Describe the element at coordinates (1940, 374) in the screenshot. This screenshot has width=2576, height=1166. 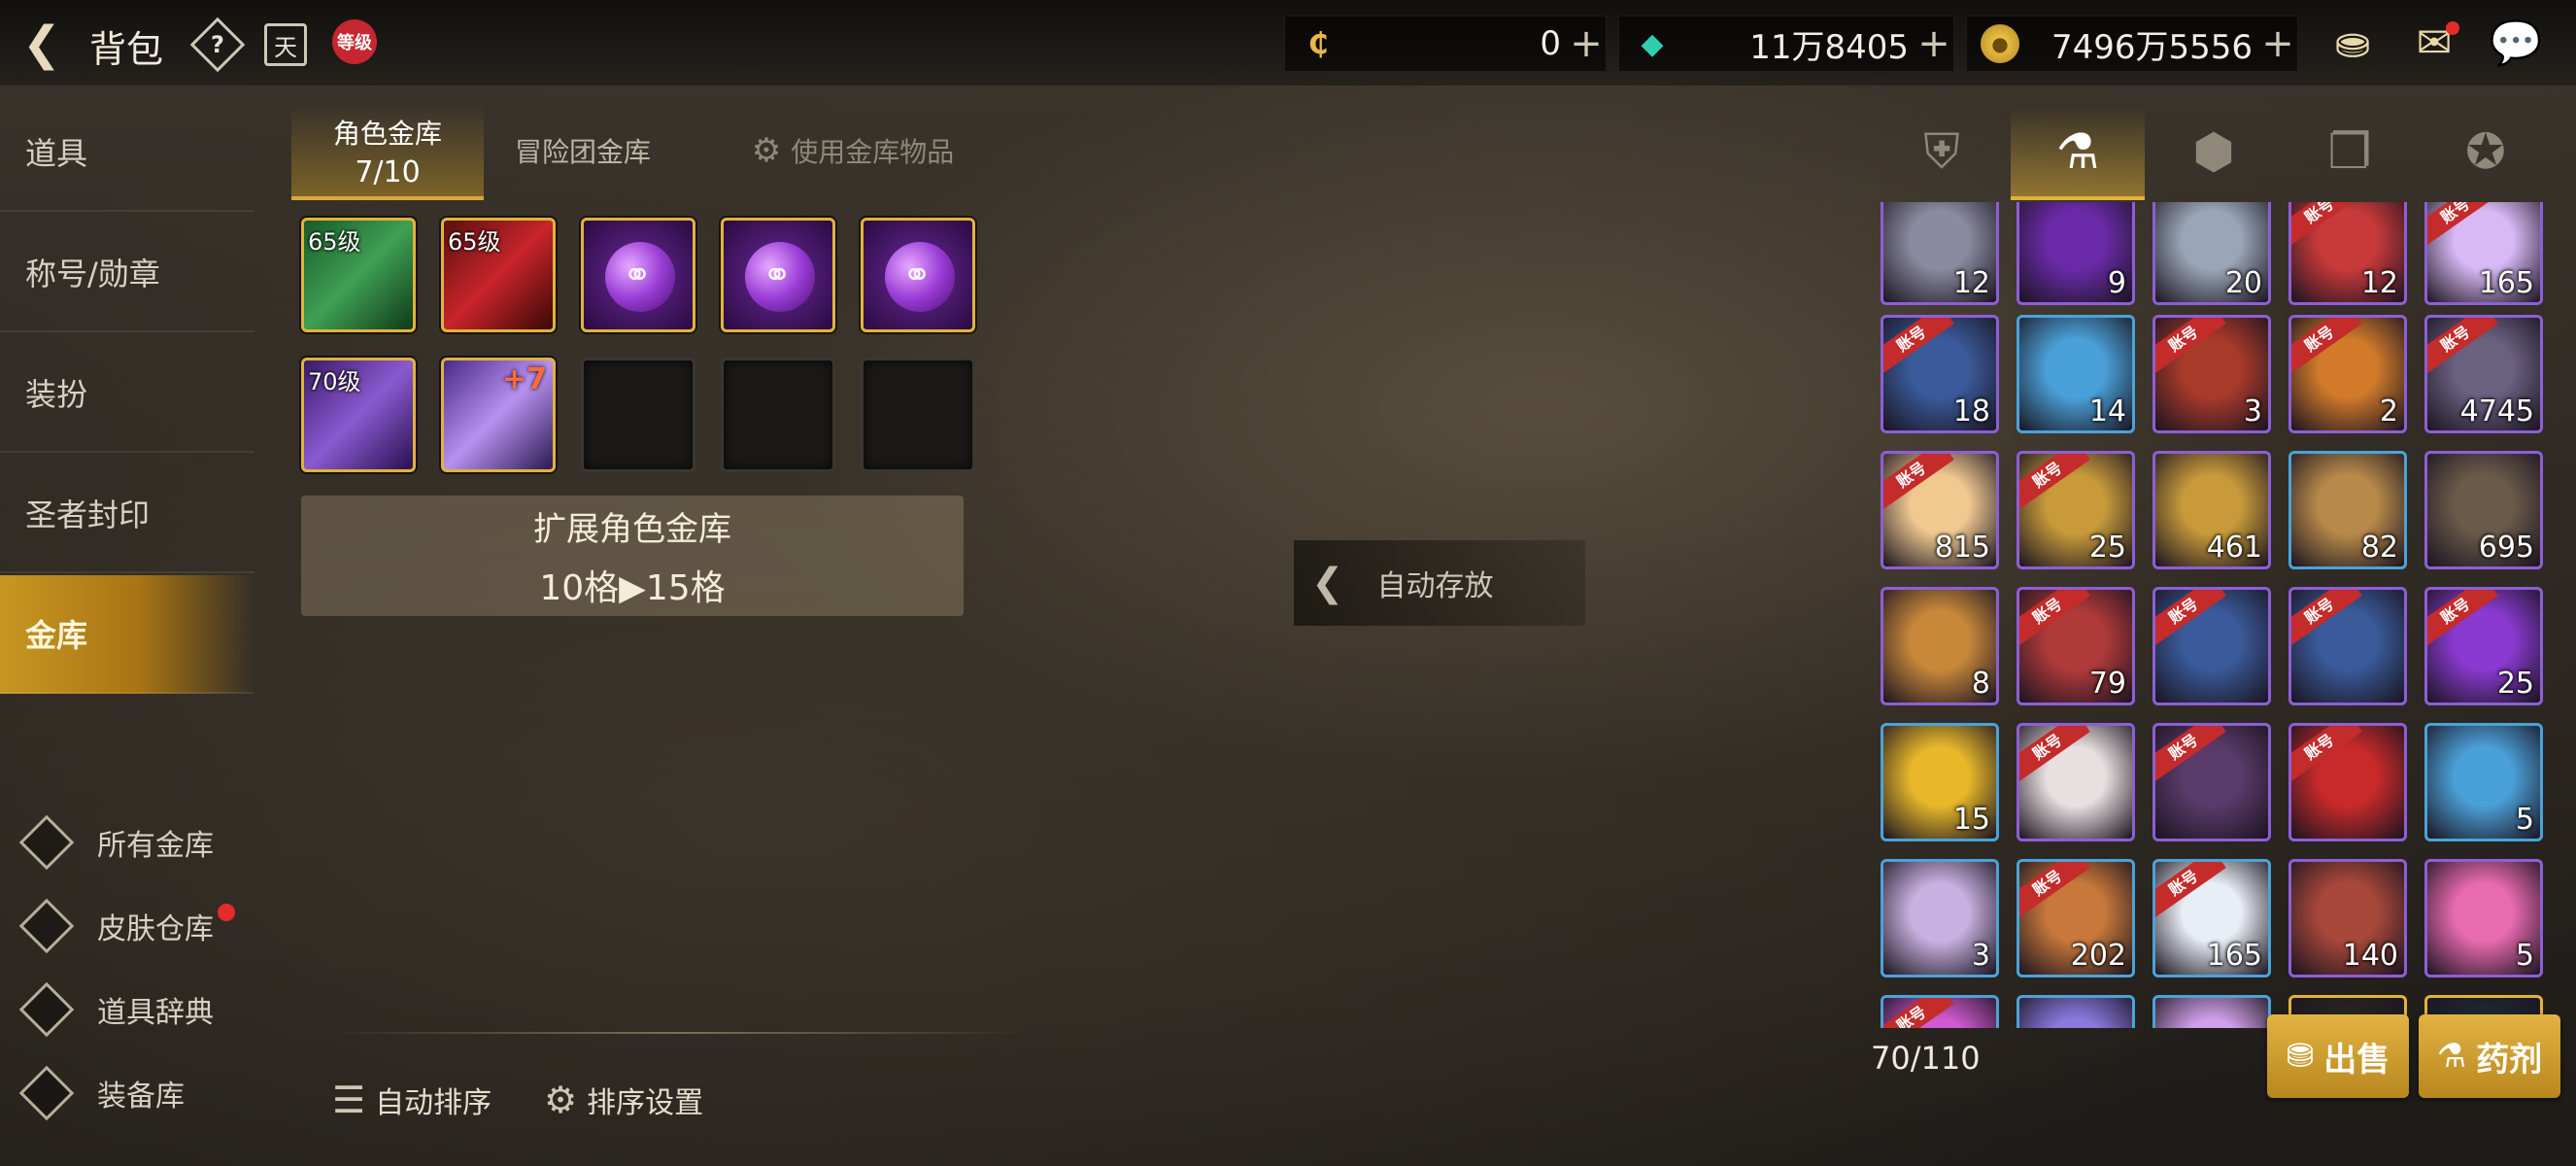
I see `inventory-item: 账号 18` at that location.